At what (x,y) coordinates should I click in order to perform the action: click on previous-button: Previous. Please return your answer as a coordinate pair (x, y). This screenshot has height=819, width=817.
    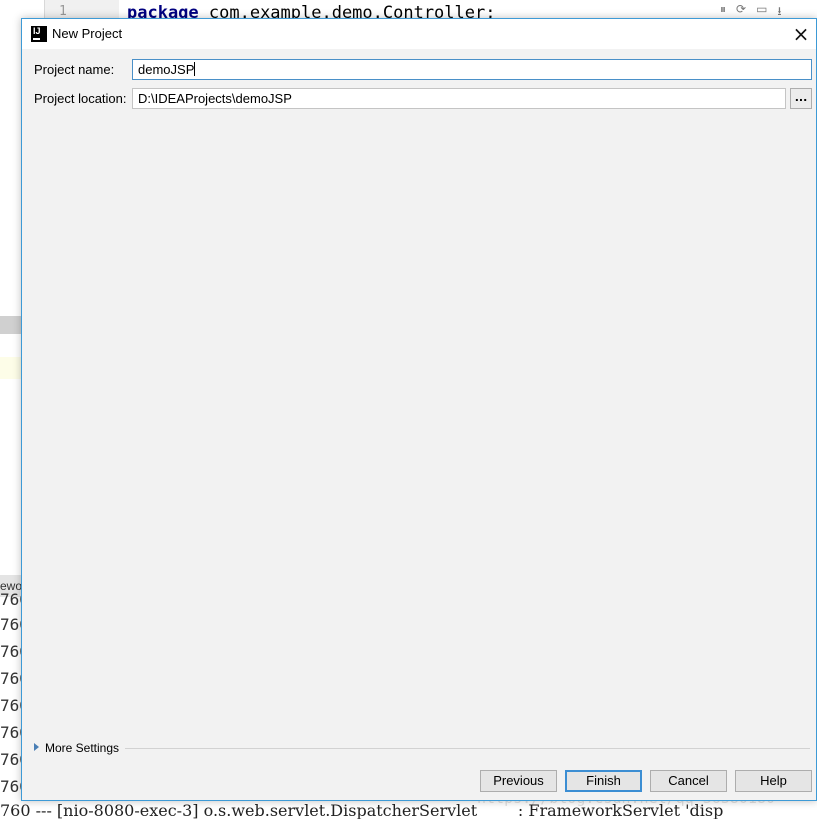
    Looking at the image, I should click on (518, 781).